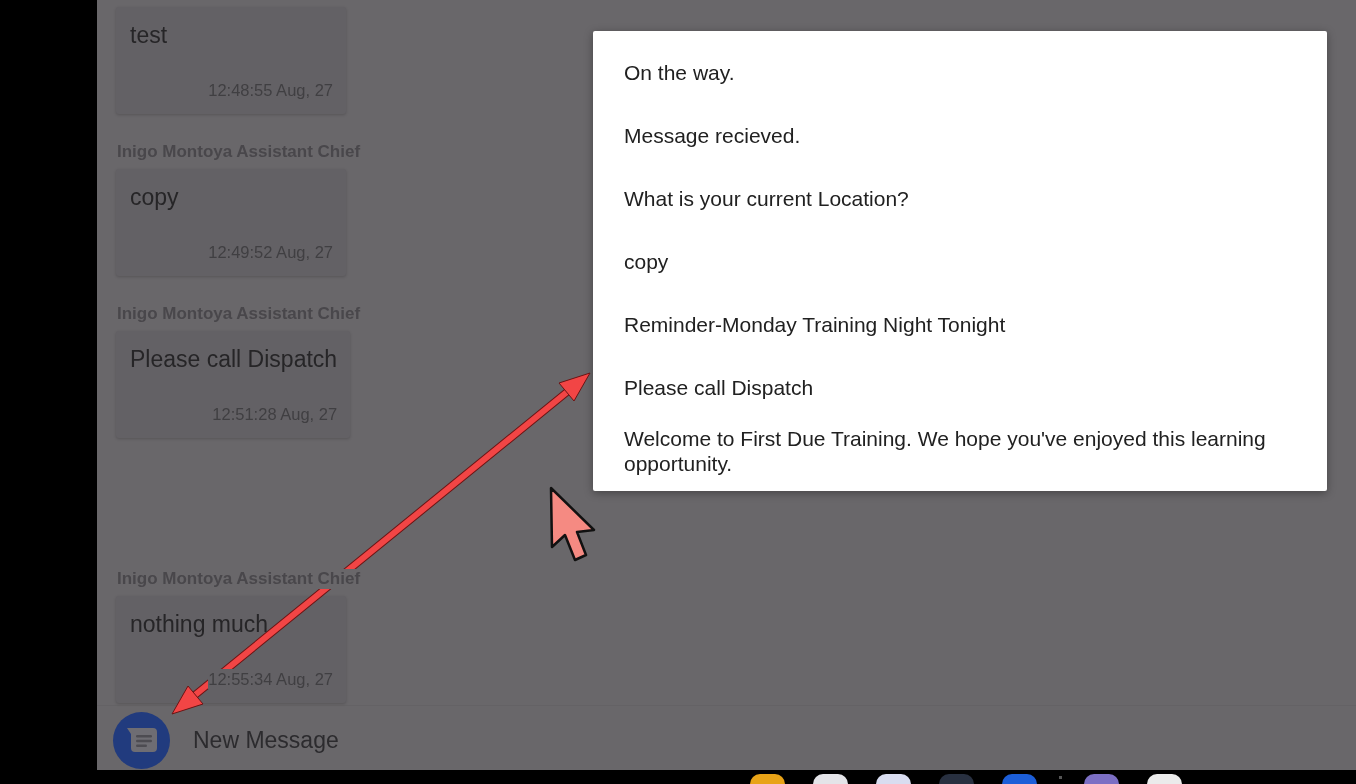 This screenshot has width=1356, height=784. Describe the element at coordinates (155, 197) in the screenshot. I see `message-text: copy` at that location.